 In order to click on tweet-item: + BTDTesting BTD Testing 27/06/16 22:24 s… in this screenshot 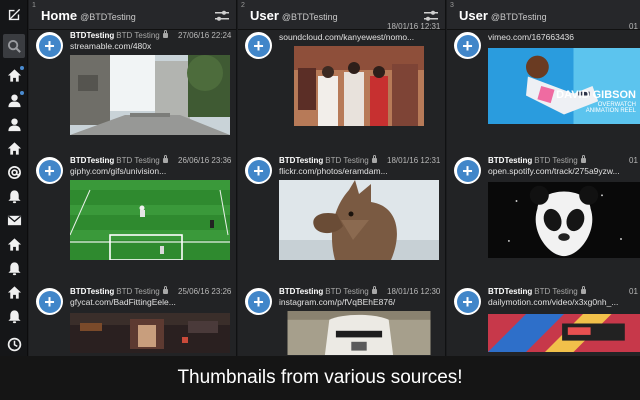, I will do `click(132, 90)`.